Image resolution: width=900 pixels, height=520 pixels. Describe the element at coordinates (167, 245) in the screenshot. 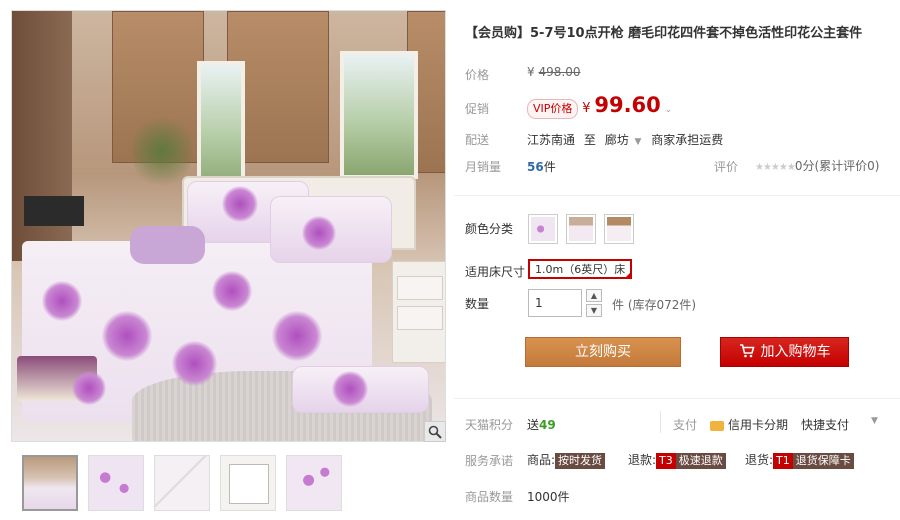

I see `photo-cushion` at that location.